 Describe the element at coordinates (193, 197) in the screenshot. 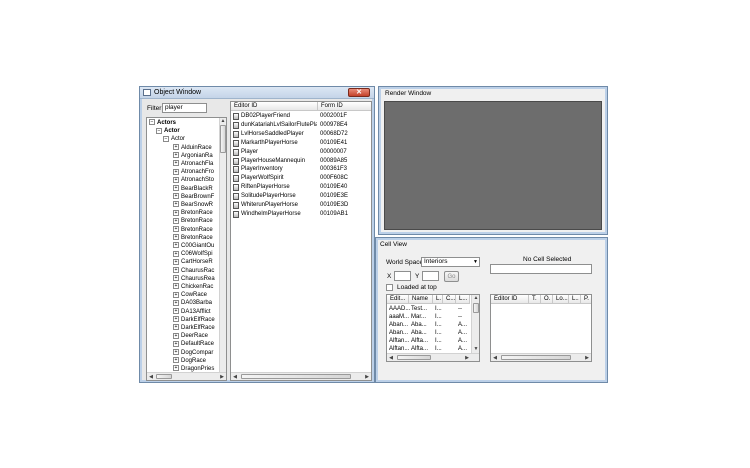

I see `tree-node: + BearBrownF` at that location.